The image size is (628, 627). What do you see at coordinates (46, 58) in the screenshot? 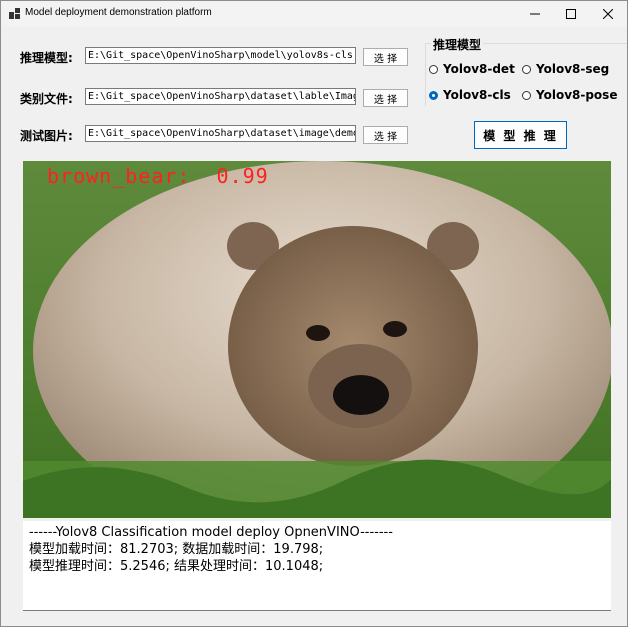
I see `model-label: 推理模型:` at bounding box center [46, 58].